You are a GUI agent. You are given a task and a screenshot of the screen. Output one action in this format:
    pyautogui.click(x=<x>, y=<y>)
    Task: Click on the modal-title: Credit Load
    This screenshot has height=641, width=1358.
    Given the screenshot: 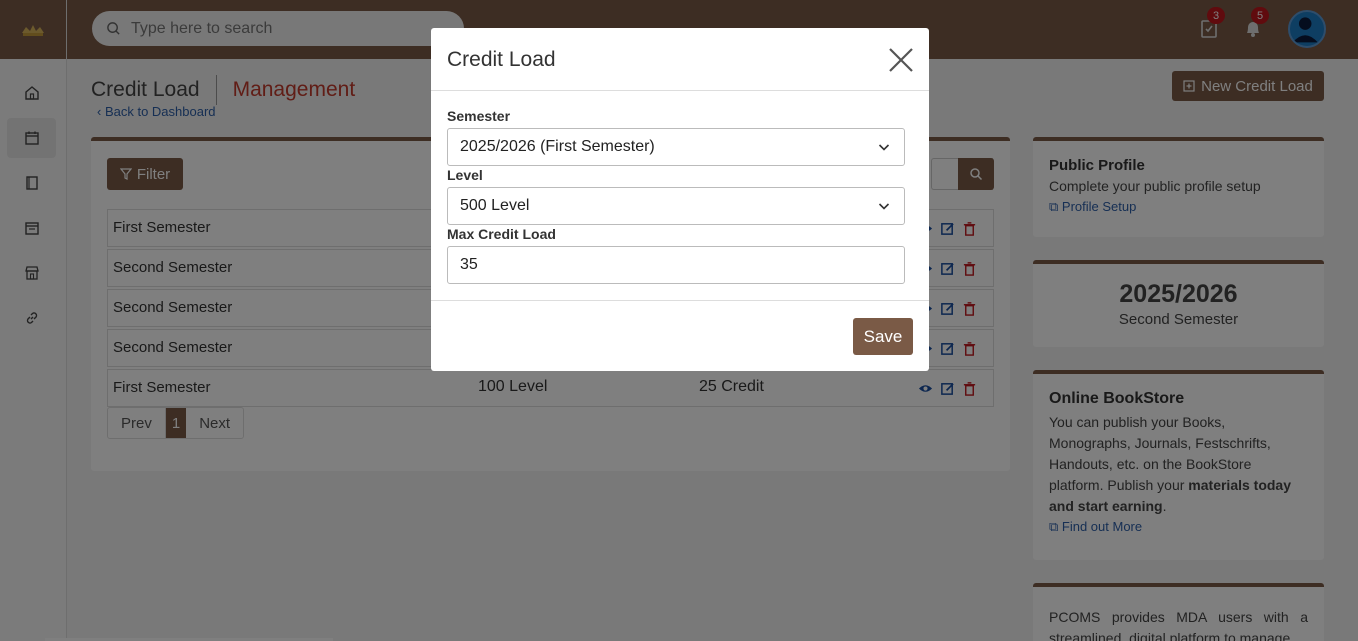 What is the action you would take?
    pyautogui.click(x=501, y=59)
    